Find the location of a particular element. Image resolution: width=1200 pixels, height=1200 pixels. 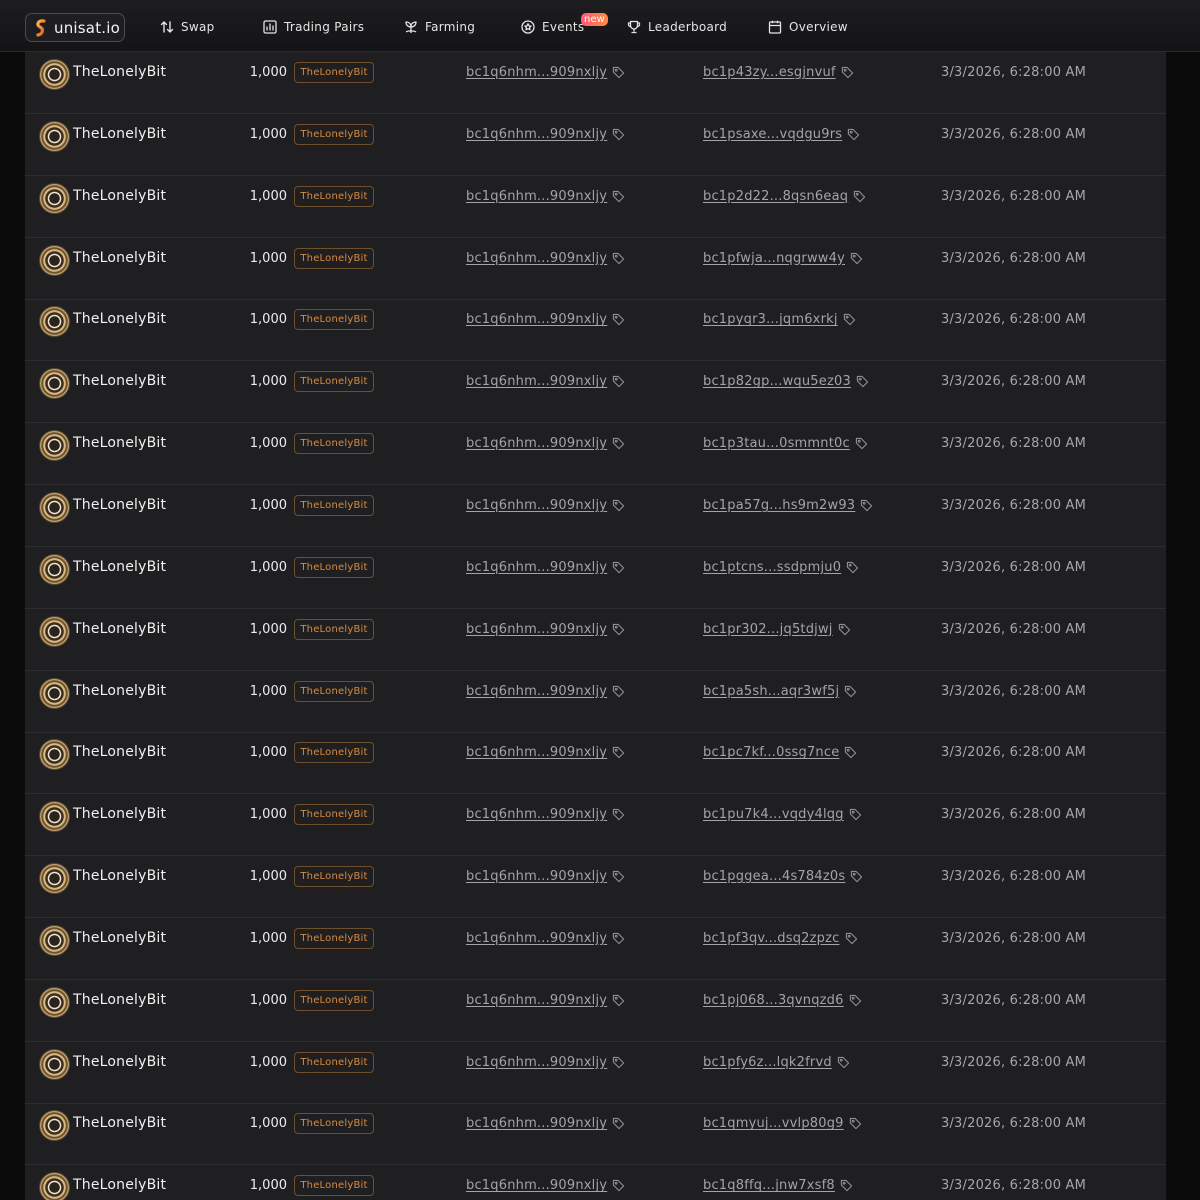

to-address-link: bc1qmyuj...vvlp80g9 is located at coordinates (782, 1123).